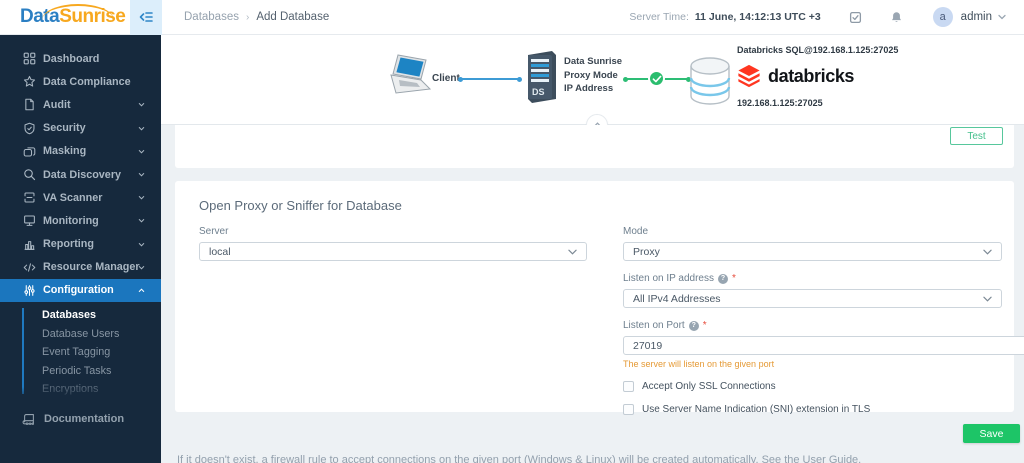 This screenshot has width=1024, height=463. What do you see at coordinates (29, 267) in the screenshot?
I see `code-icon` at bounding box center [29, 267].